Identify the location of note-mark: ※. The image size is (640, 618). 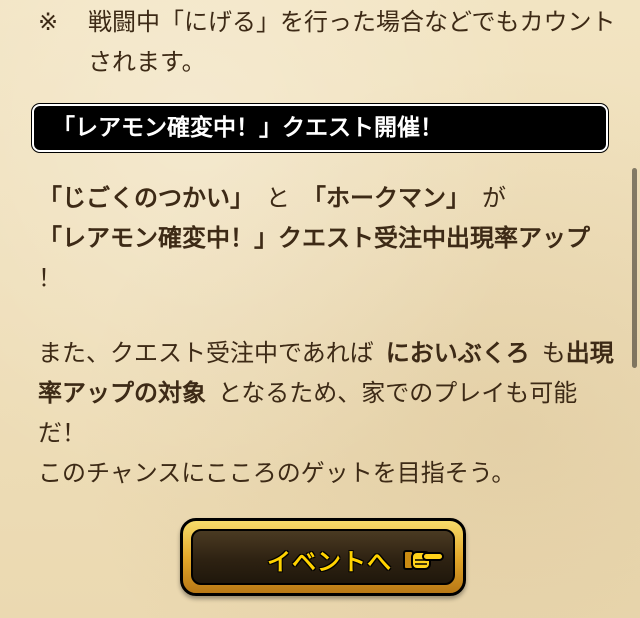
(48, 22).